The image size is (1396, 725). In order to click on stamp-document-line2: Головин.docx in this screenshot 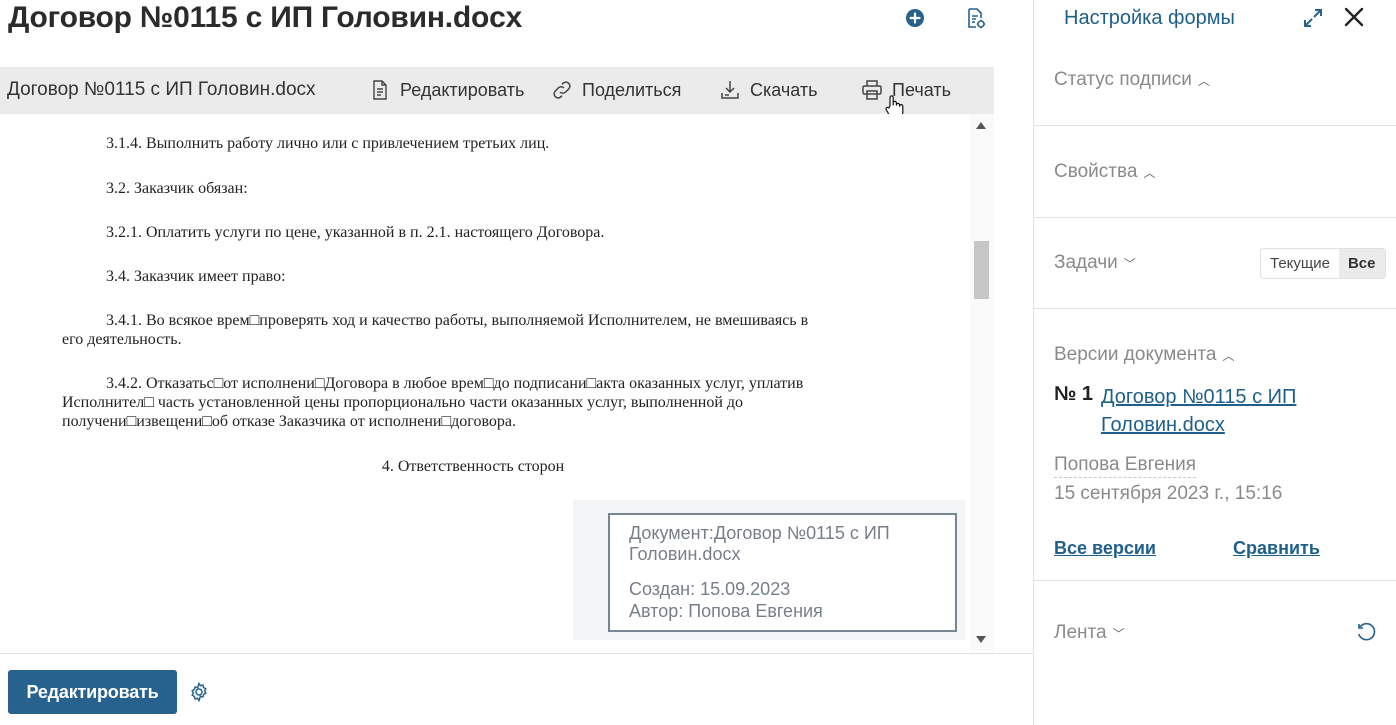, I will do `click(685, 554)`.